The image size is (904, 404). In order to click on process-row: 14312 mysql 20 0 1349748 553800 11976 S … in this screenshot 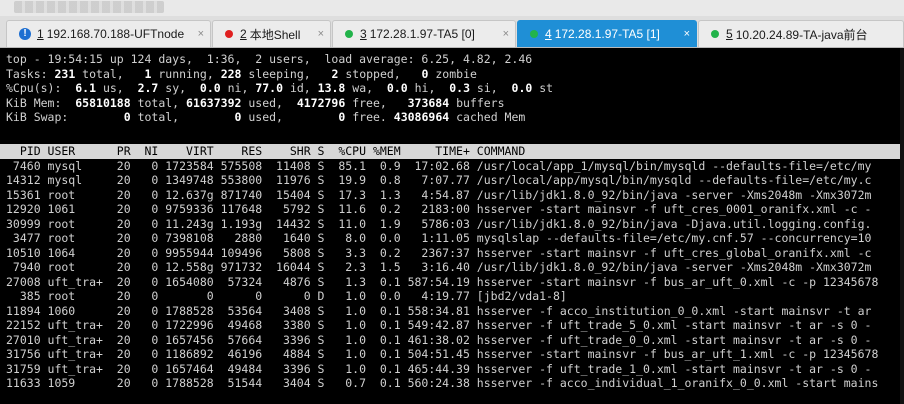, I will do `click(439, 180)`.